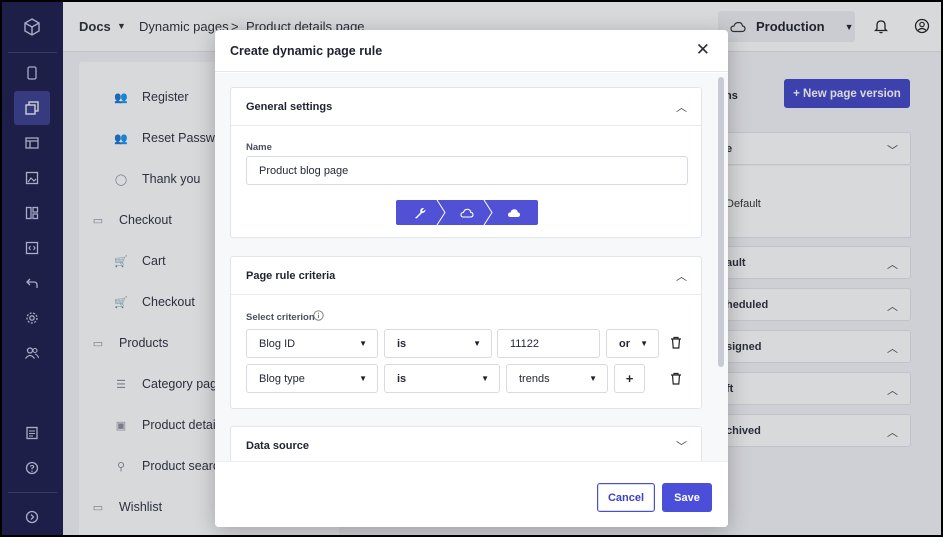  What do you see at coordinates (721, 222) in the screenshot?
I see `dialog-scrollbar` at bounding box center [721, 222].